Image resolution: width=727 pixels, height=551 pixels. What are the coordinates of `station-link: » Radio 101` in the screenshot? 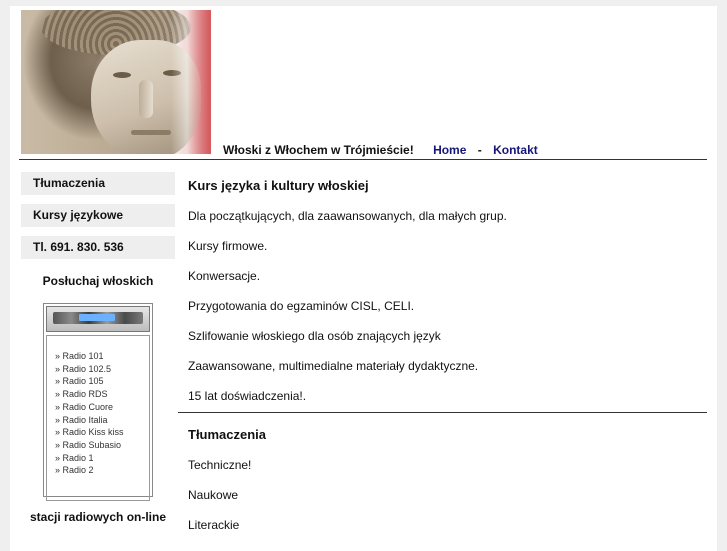 It's located at (102, 356).